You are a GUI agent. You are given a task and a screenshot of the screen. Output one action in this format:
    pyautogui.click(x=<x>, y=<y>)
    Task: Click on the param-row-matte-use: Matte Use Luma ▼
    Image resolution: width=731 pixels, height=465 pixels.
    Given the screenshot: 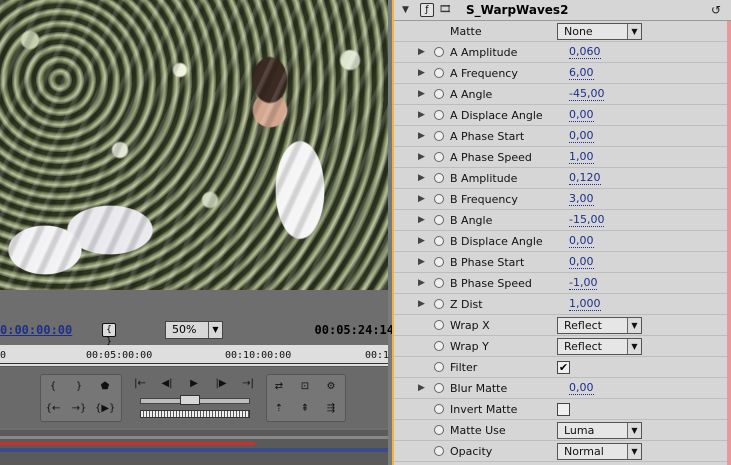 What is the action you would take?
    pyautogui.click(x=562, y=430)
    